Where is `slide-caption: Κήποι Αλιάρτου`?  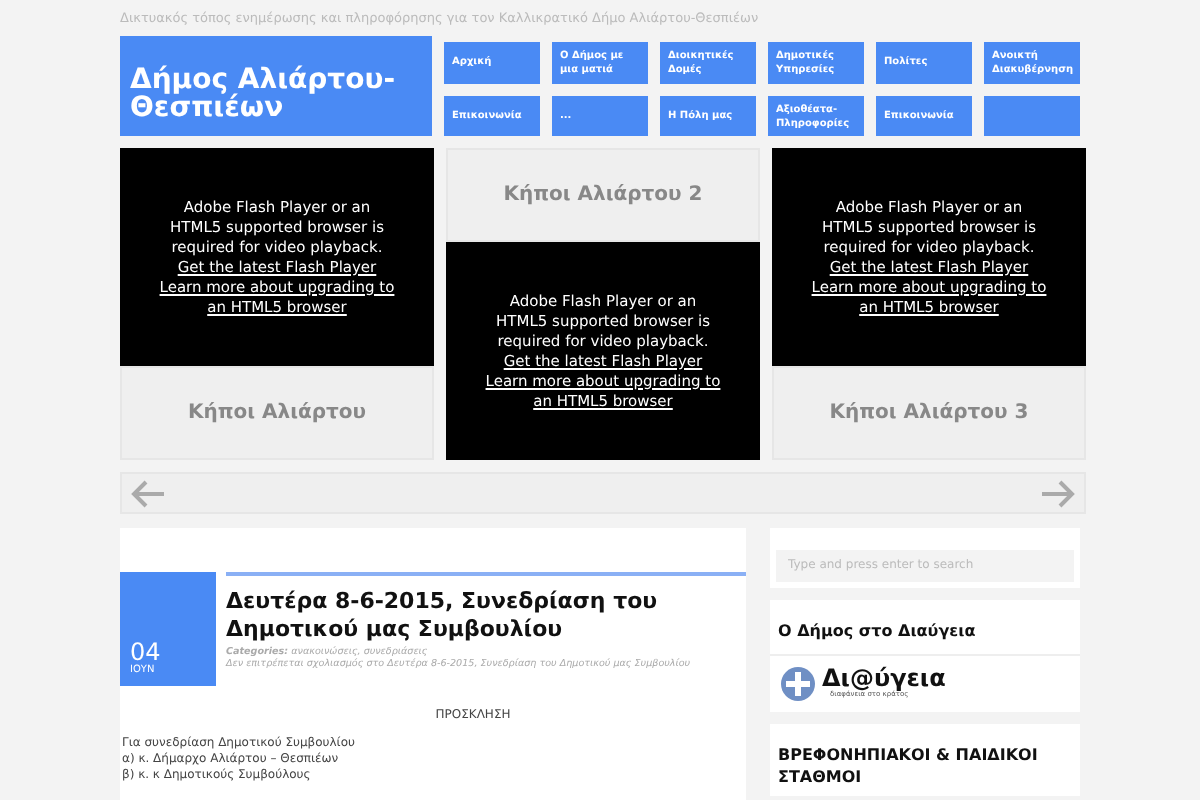
slide-caption: Κήποι Αλιάρτου is located at coordinates (277, 413).